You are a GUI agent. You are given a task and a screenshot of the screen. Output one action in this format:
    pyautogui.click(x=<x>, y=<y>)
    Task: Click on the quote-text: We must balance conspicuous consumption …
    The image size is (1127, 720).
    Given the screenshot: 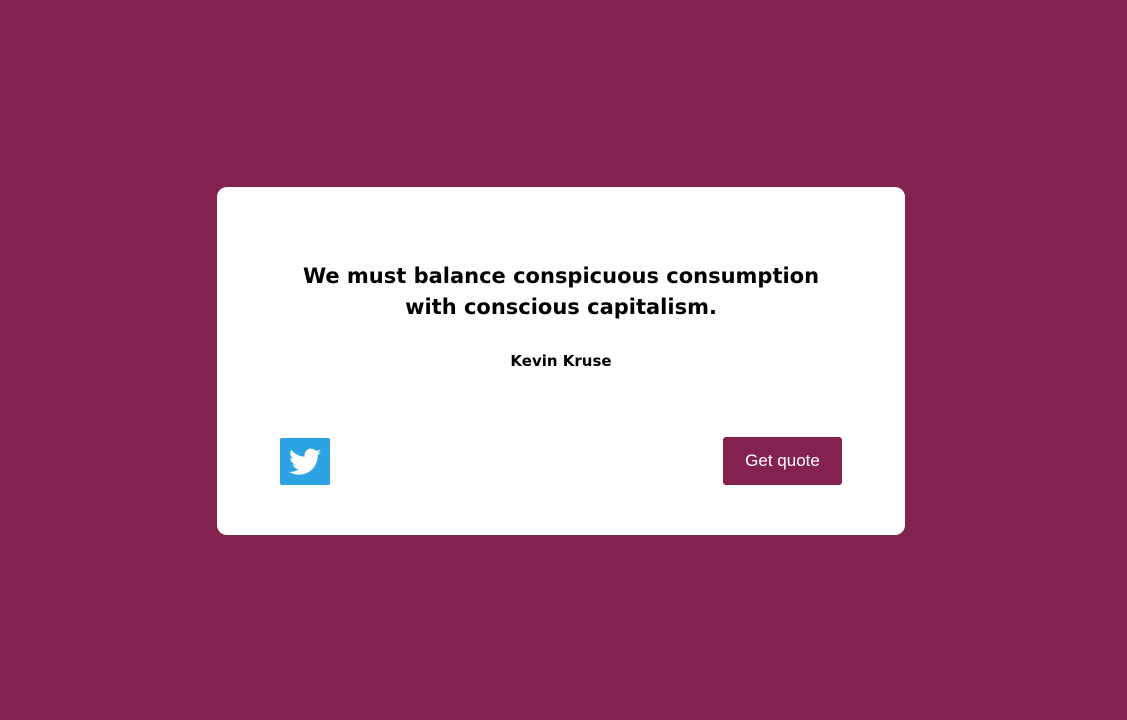 What is the action you would take?
    pyautogui.click(x=561, y=291)
    